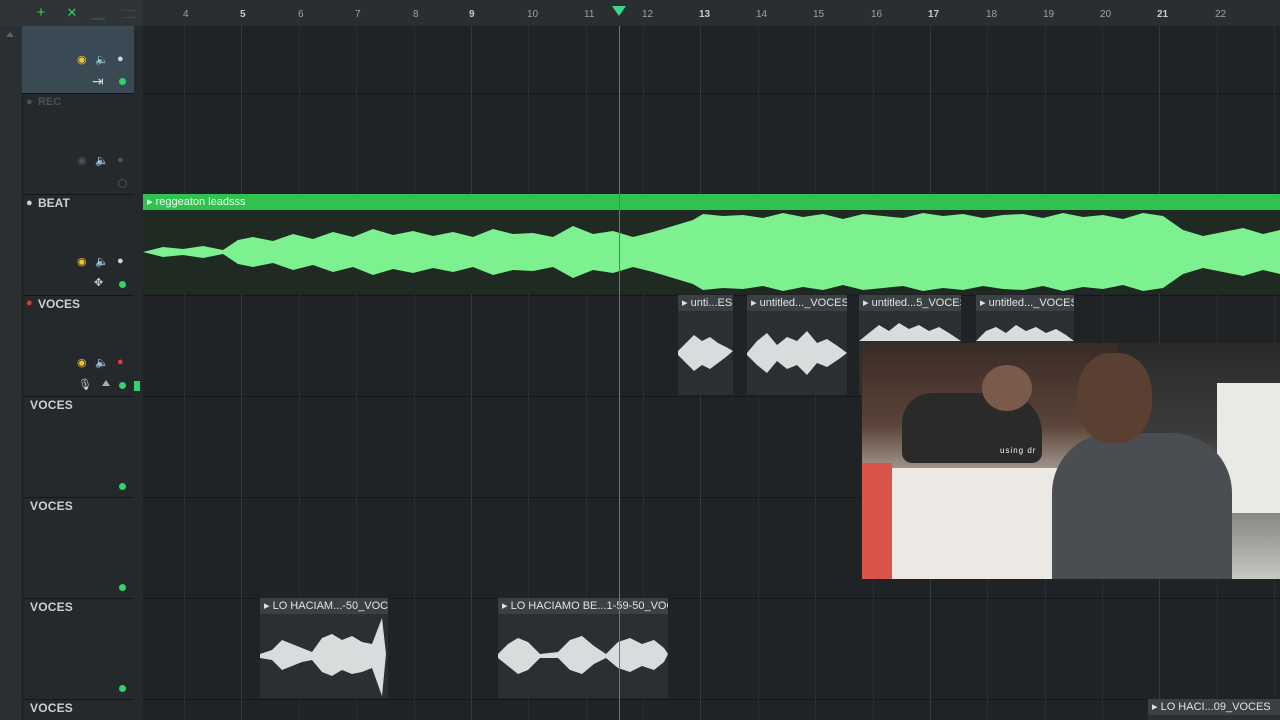 The height and width of the screenshot is (720, 1280). I want to click on playhead-marker-icon, so click(619, 10).